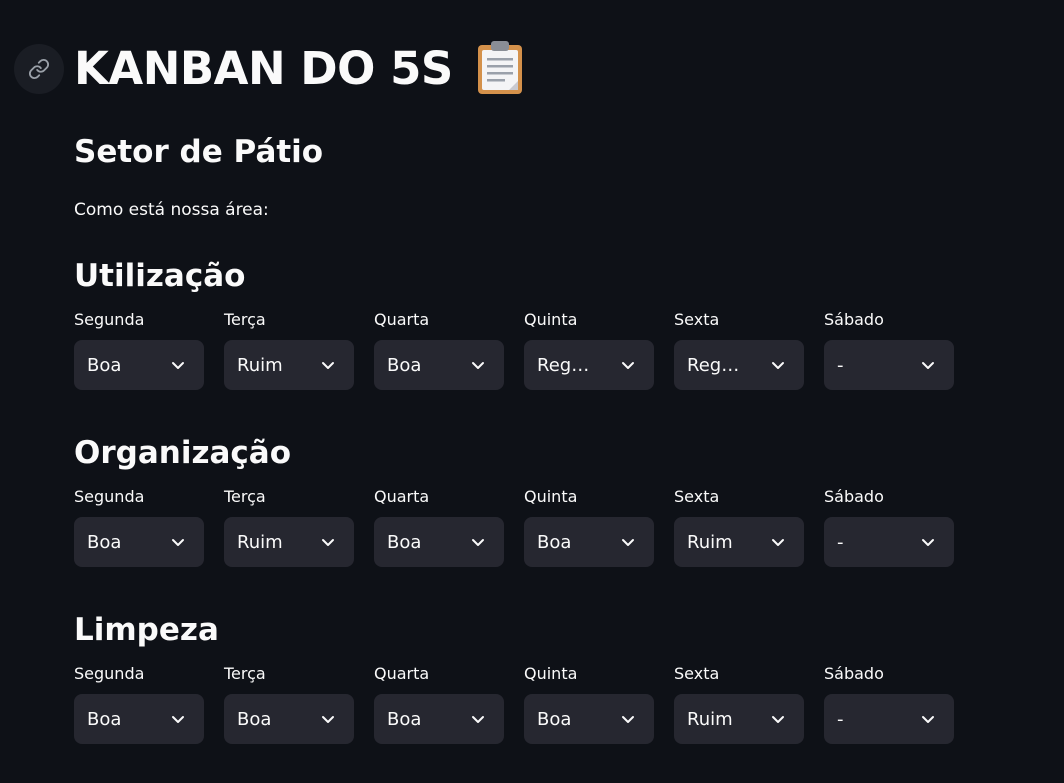 This screenshot has width=1064, height=783. Describe the element at coordinates (199, 152) in the screenshot. I see `sector-subtitle: Setor de Pátio` at that location.